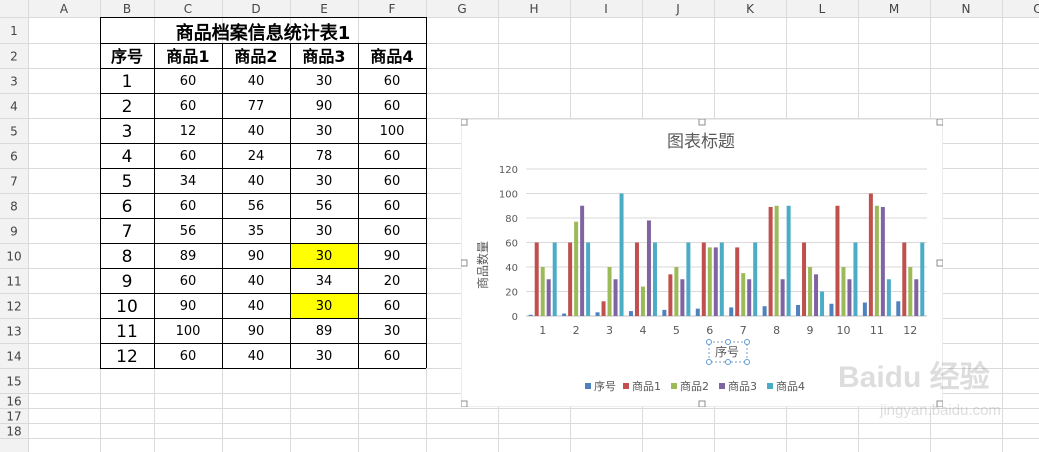 Image resolution: width=1039 pixels, height=452 pixels. I want to click on legend-label: 商品1, so click(646, 386).